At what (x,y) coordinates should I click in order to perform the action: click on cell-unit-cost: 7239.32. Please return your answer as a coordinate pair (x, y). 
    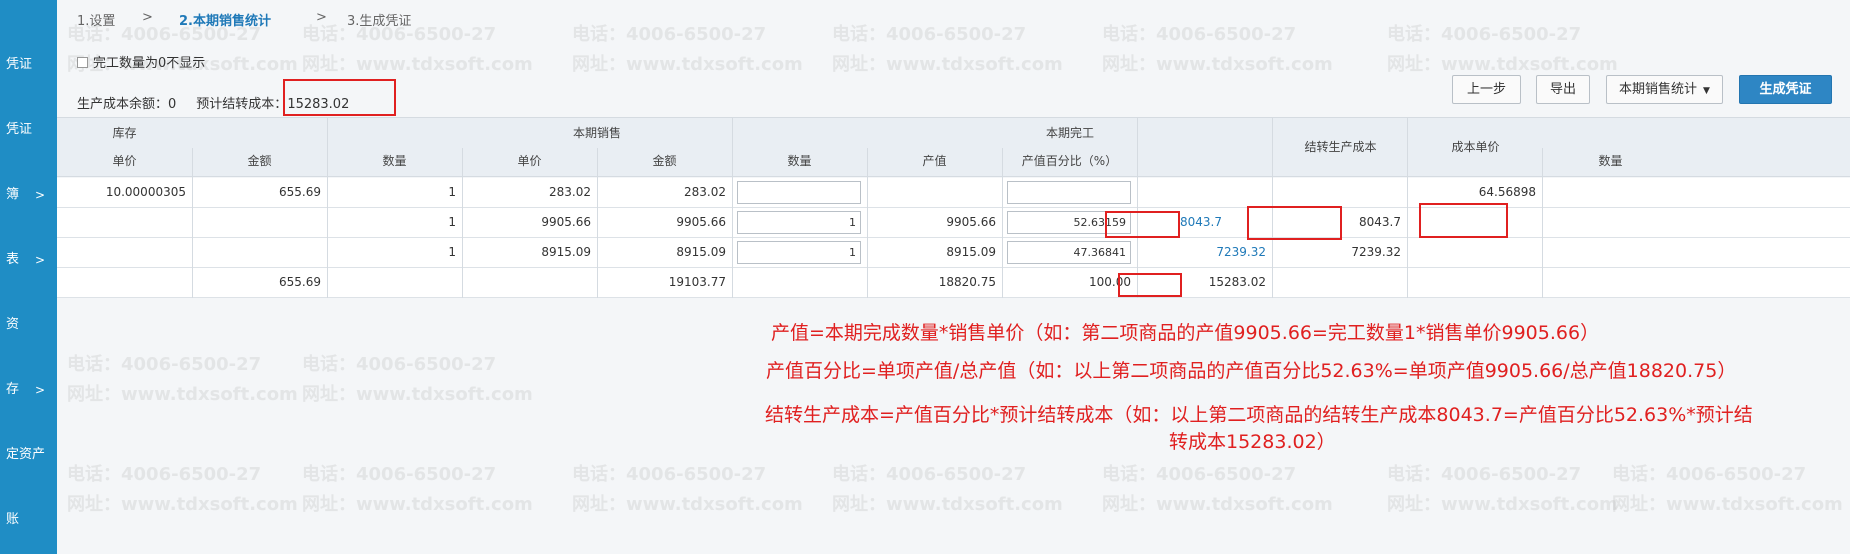
    Looking at the image, I should click on (1376, 252).